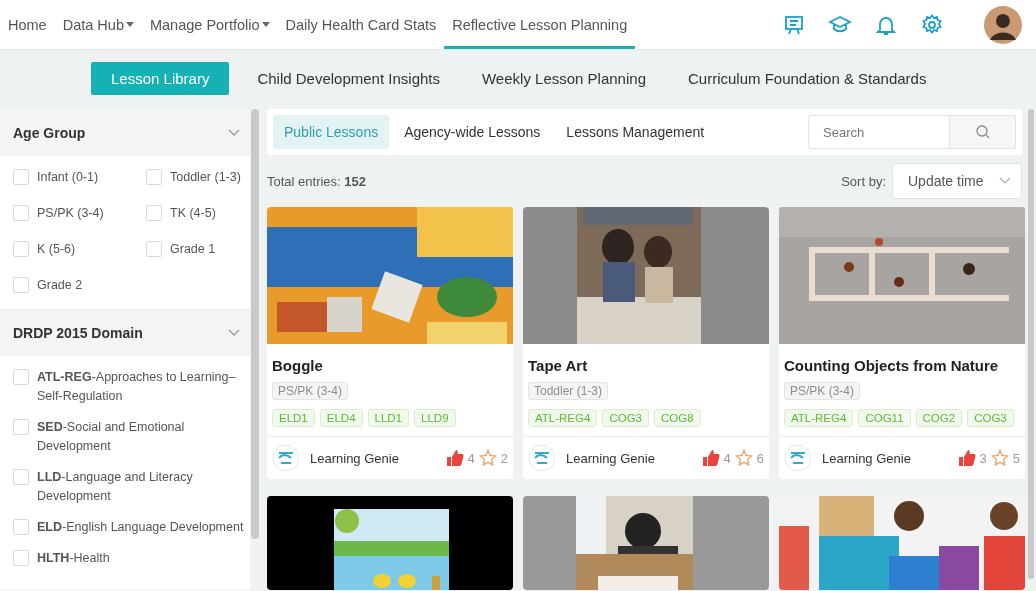  What do you see at coordinates (388, 418) in the screenshot?
I see `domain-tag: LLD1` at bounding box center [388, 418].